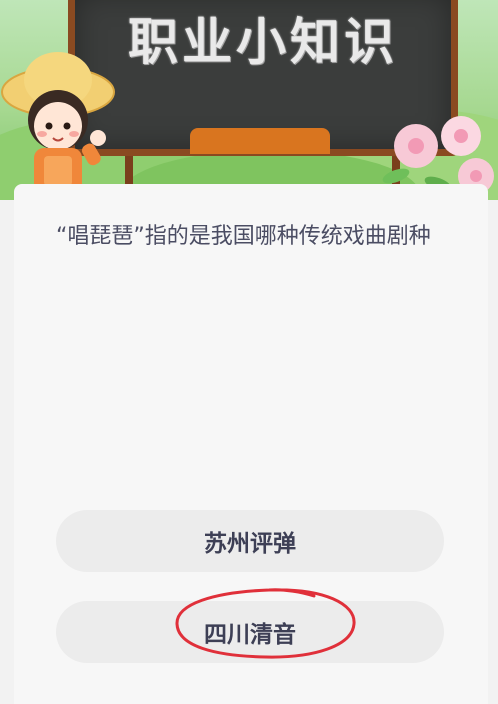 Image resolution: width=498 pixels, height=704 pixels. What do you see at coordinates (260, 141) in the screenshot?
I see `chalkboard-ledge` at bounding box center [260, 141].